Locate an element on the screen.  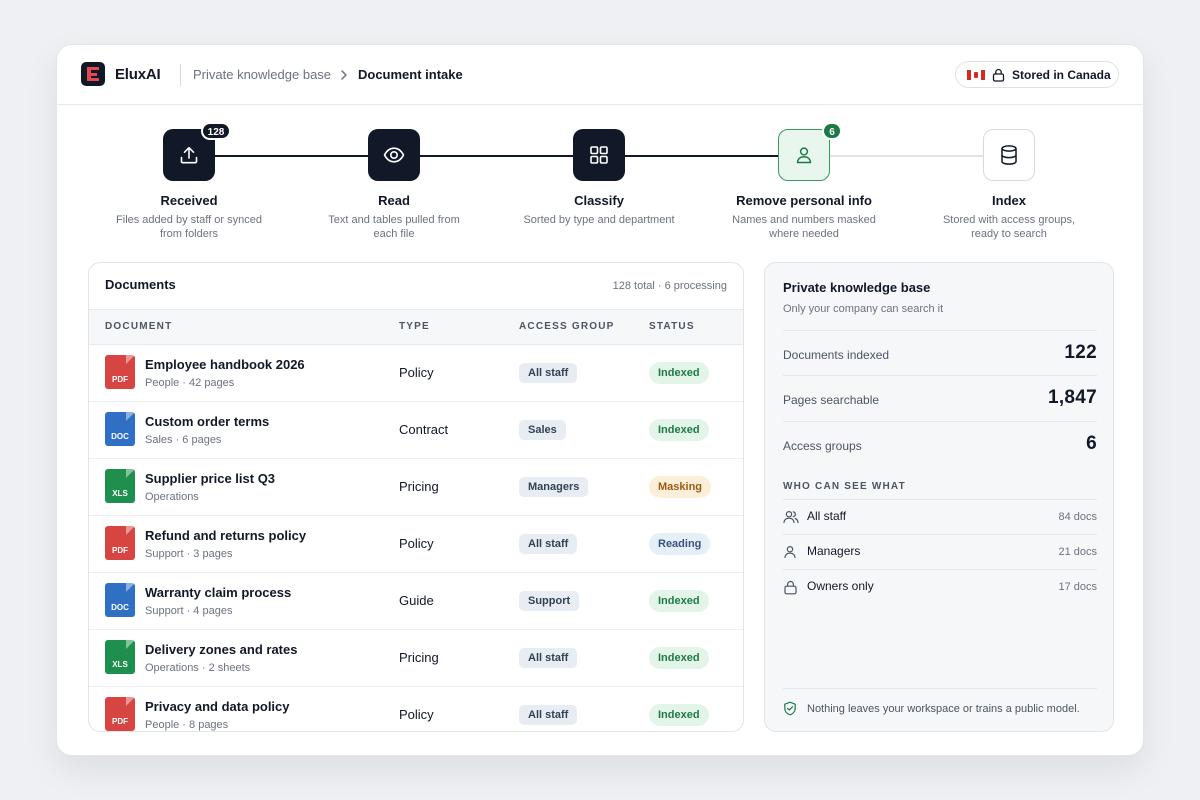
eye-icon is located at coordinates (394, 155).